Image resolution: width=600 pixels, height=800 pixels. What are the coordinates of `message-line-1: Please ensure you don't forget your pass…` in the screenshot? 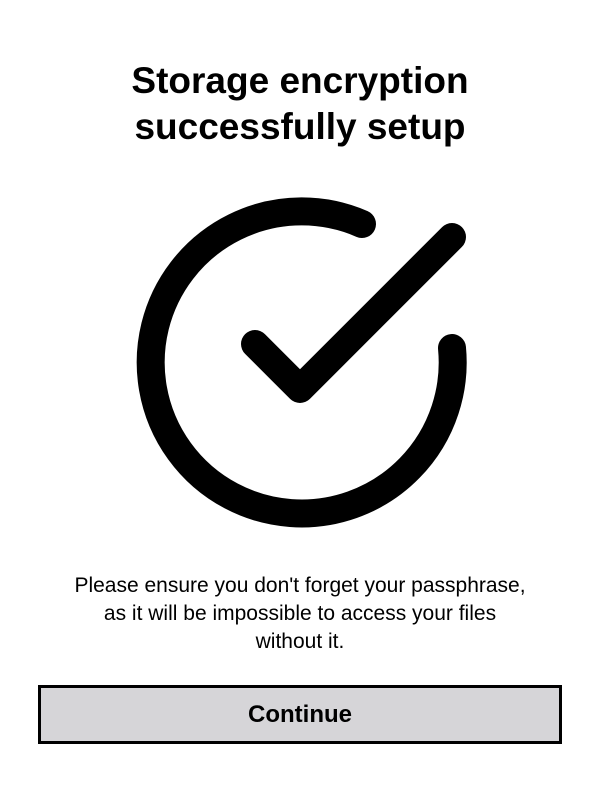 It's located at (300, 585).